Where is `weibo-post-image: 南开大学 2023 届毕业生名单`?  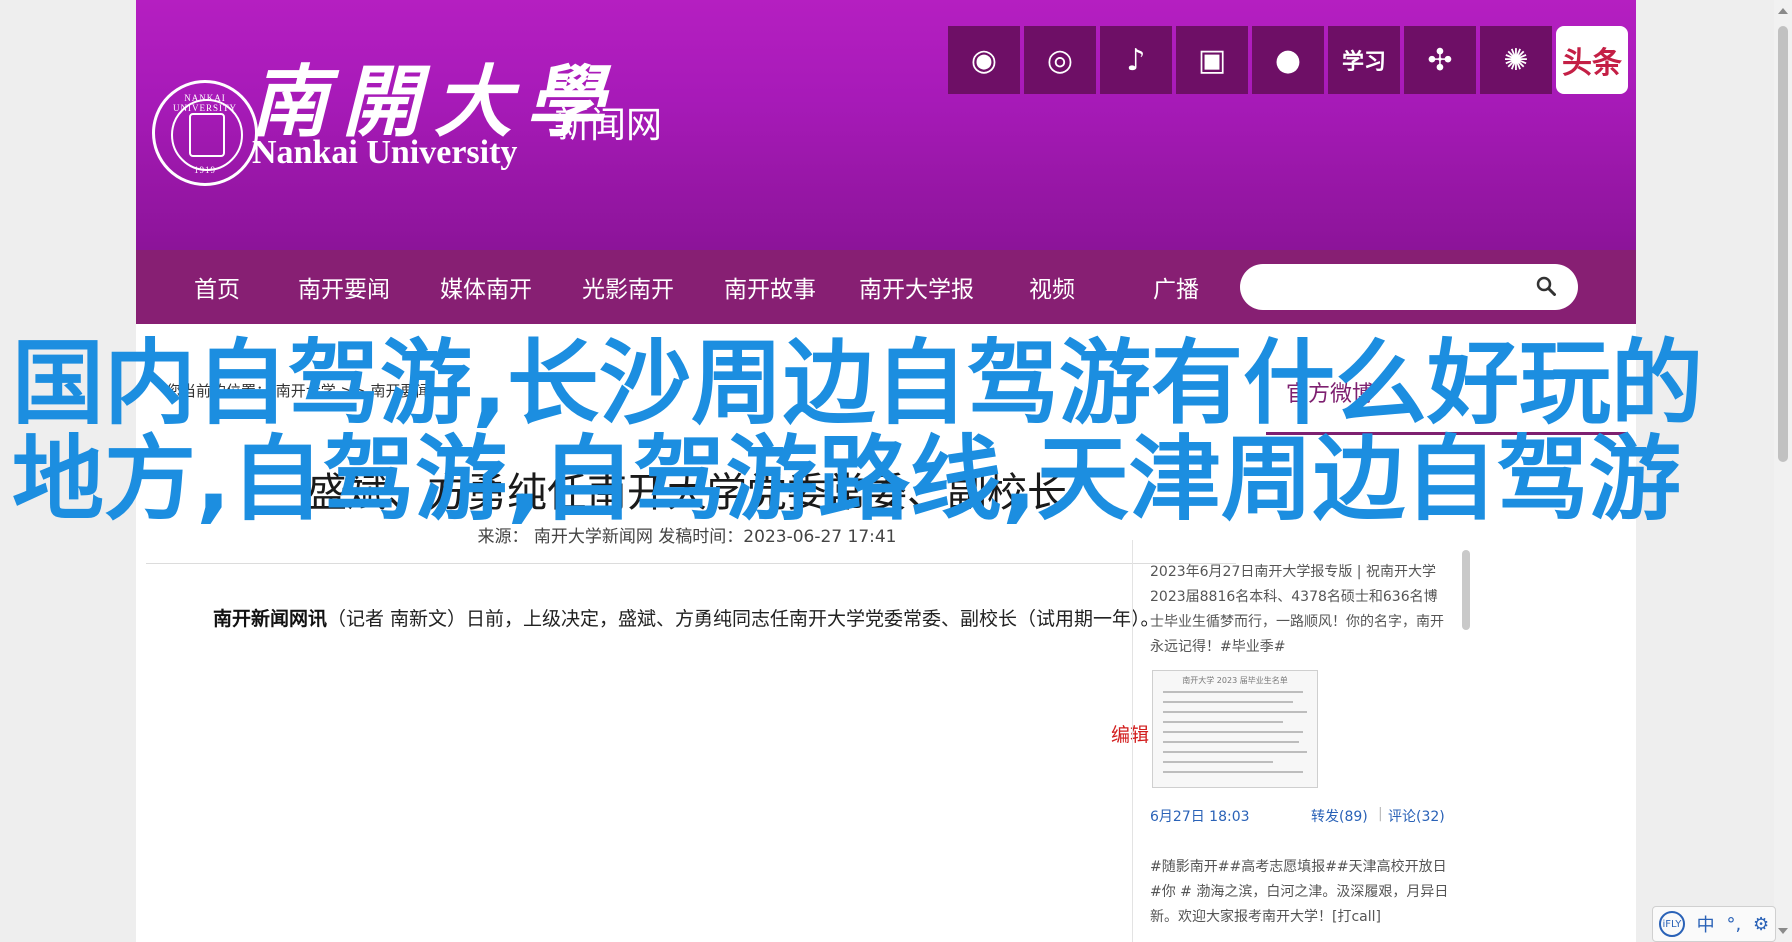
weibo-post-image: 南开大学 2023 届毕业生名单 is located at coordinates (1235, 729).